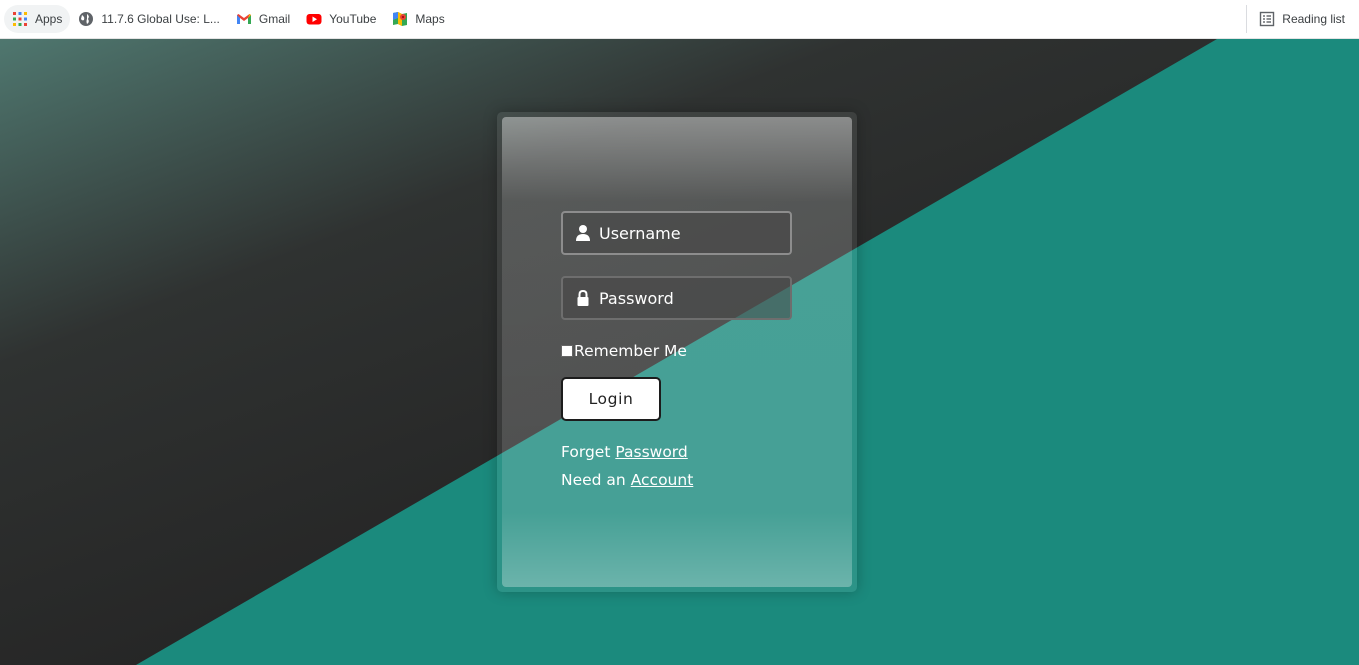  I want to click on bookmark-gmail: Gmail, so click(263, 19).